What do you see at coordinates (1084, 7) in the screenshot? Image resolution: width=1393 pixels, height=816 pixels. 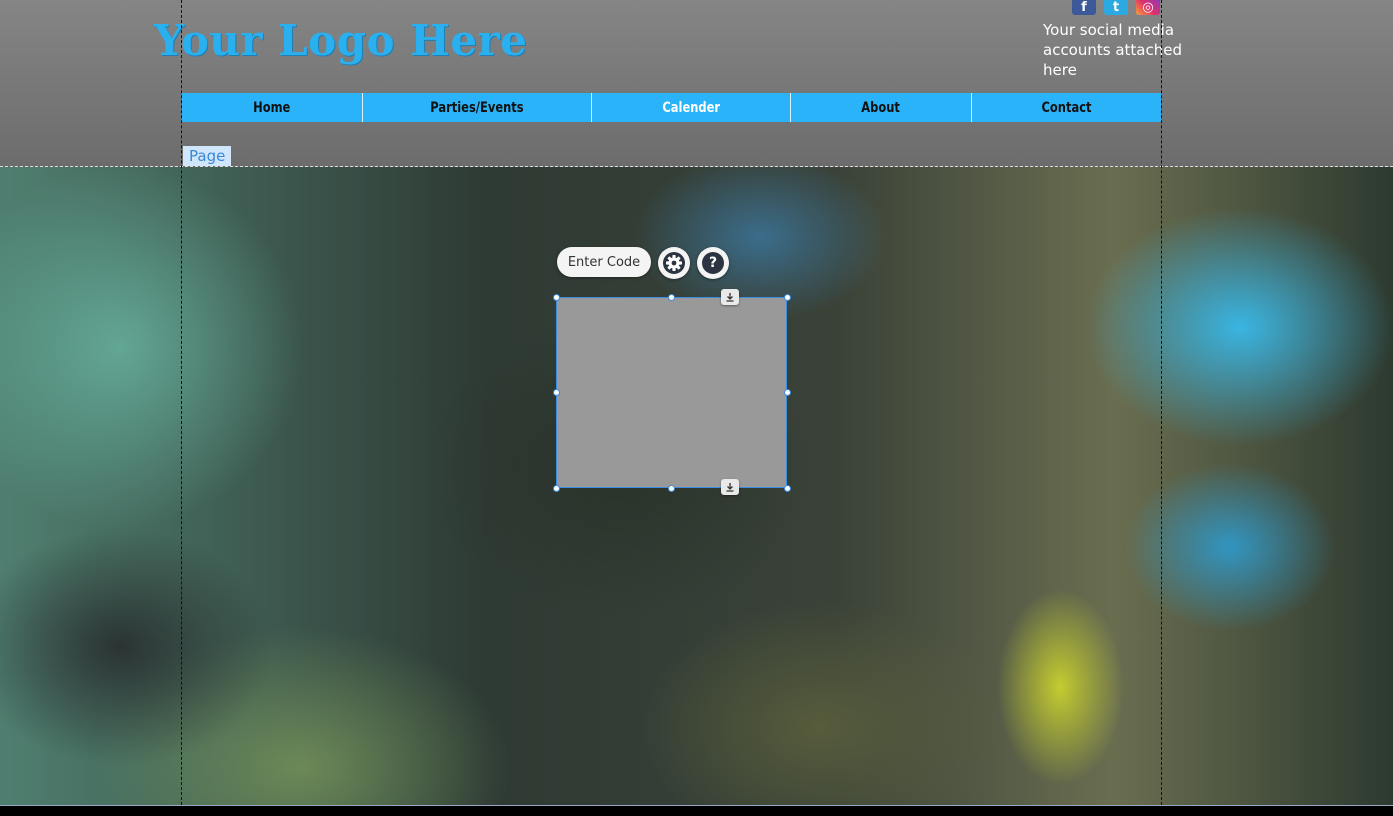 I see `facebook-icon: f` at bounding box center [1084, 7].